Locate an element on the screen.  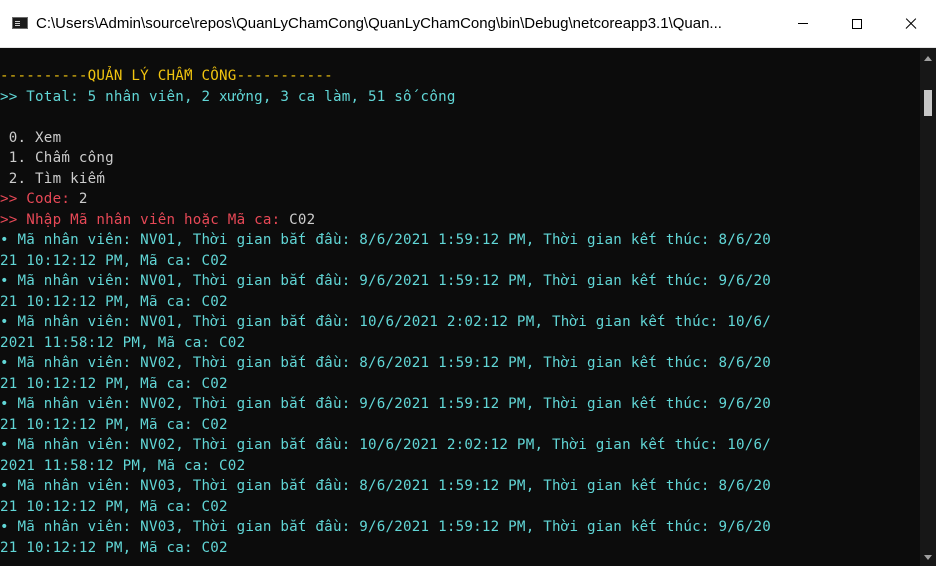
close-button is located at coordinates (911, 23).